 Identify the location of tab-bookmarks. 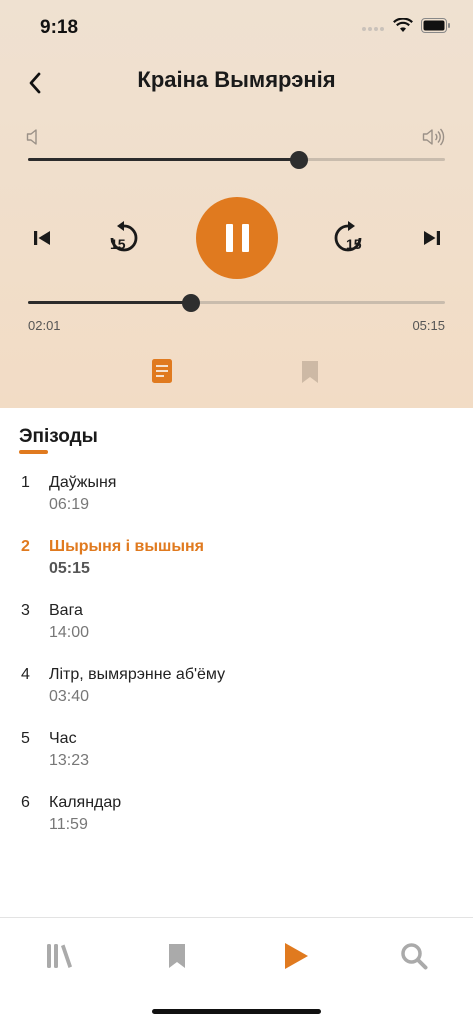
(310, 374).